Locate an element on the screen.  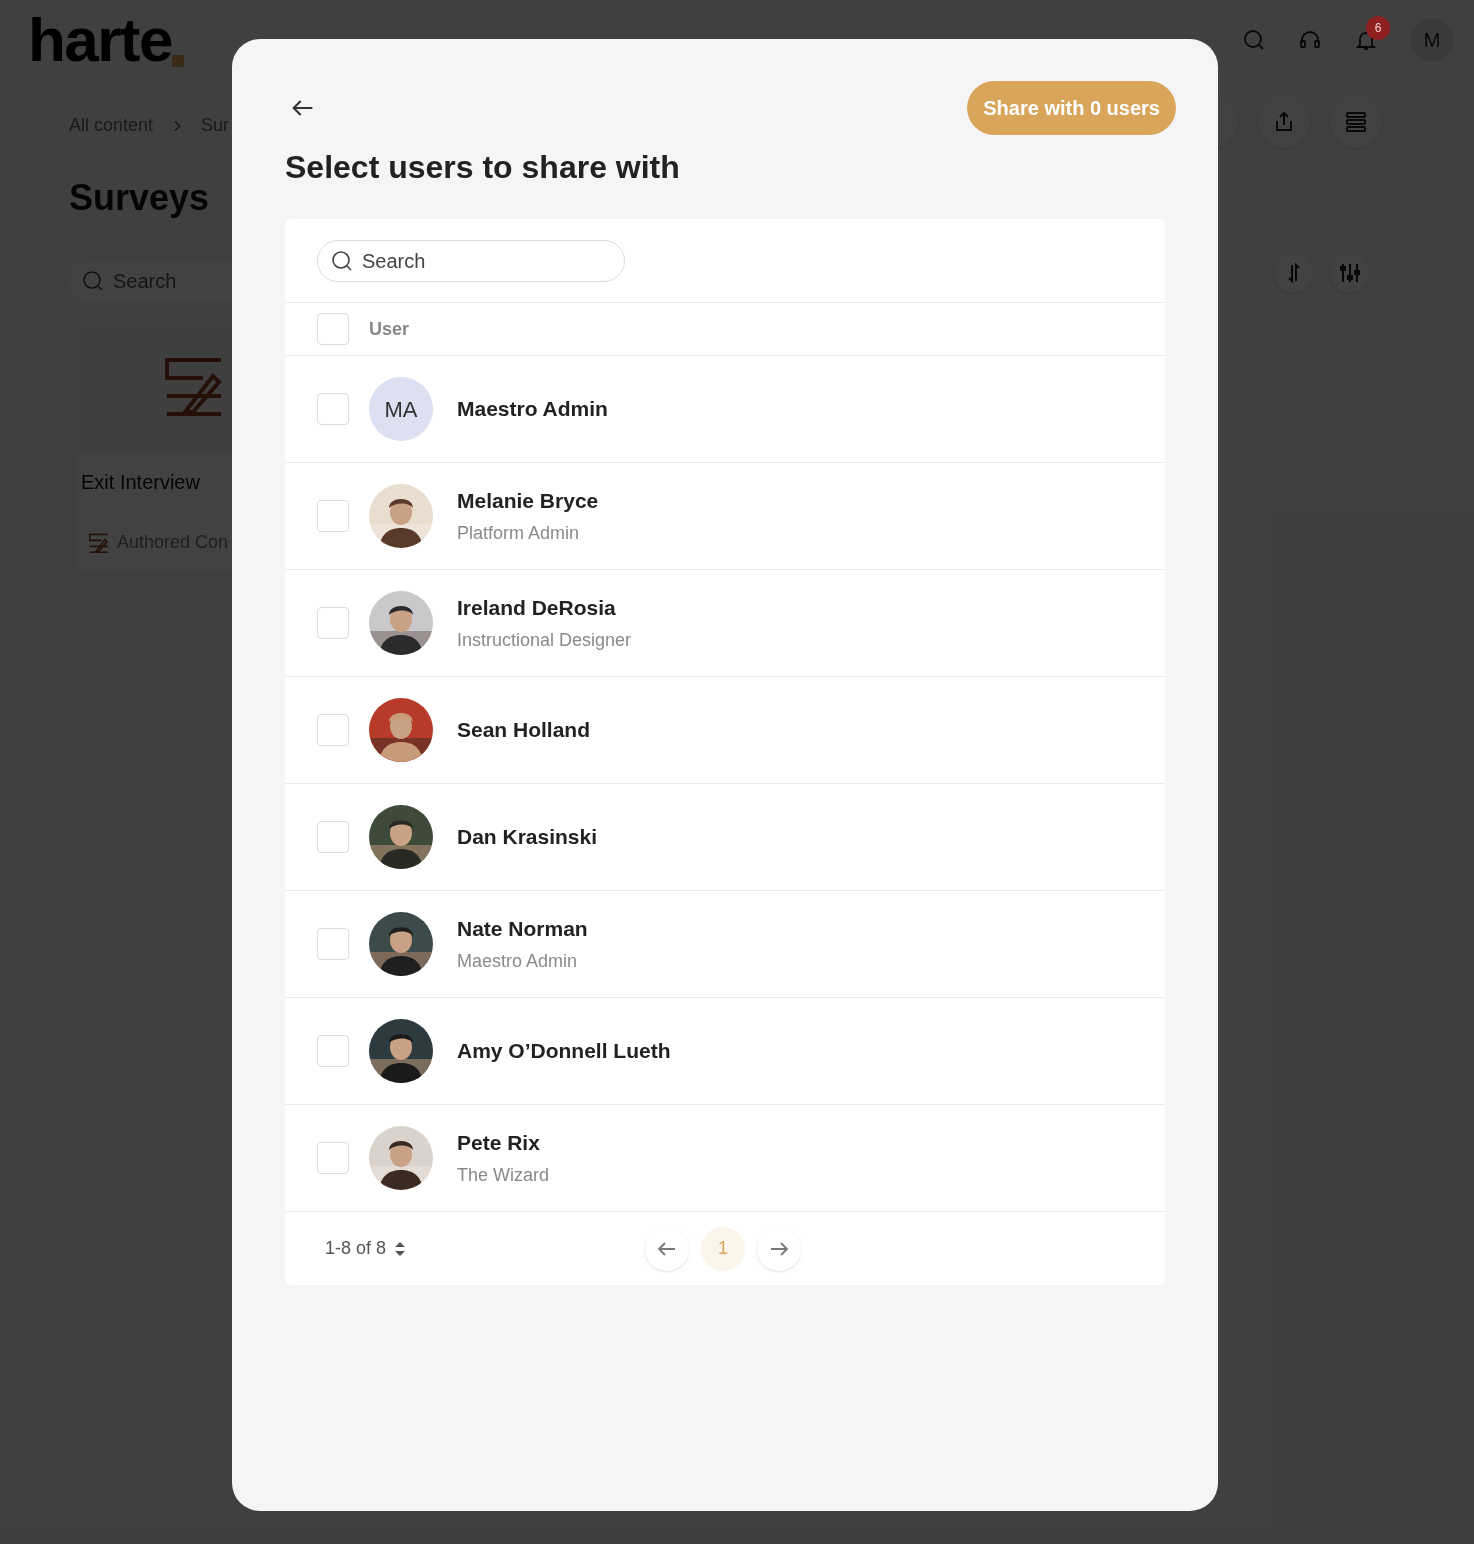
logo: harte is located at coordinates (100, 40).